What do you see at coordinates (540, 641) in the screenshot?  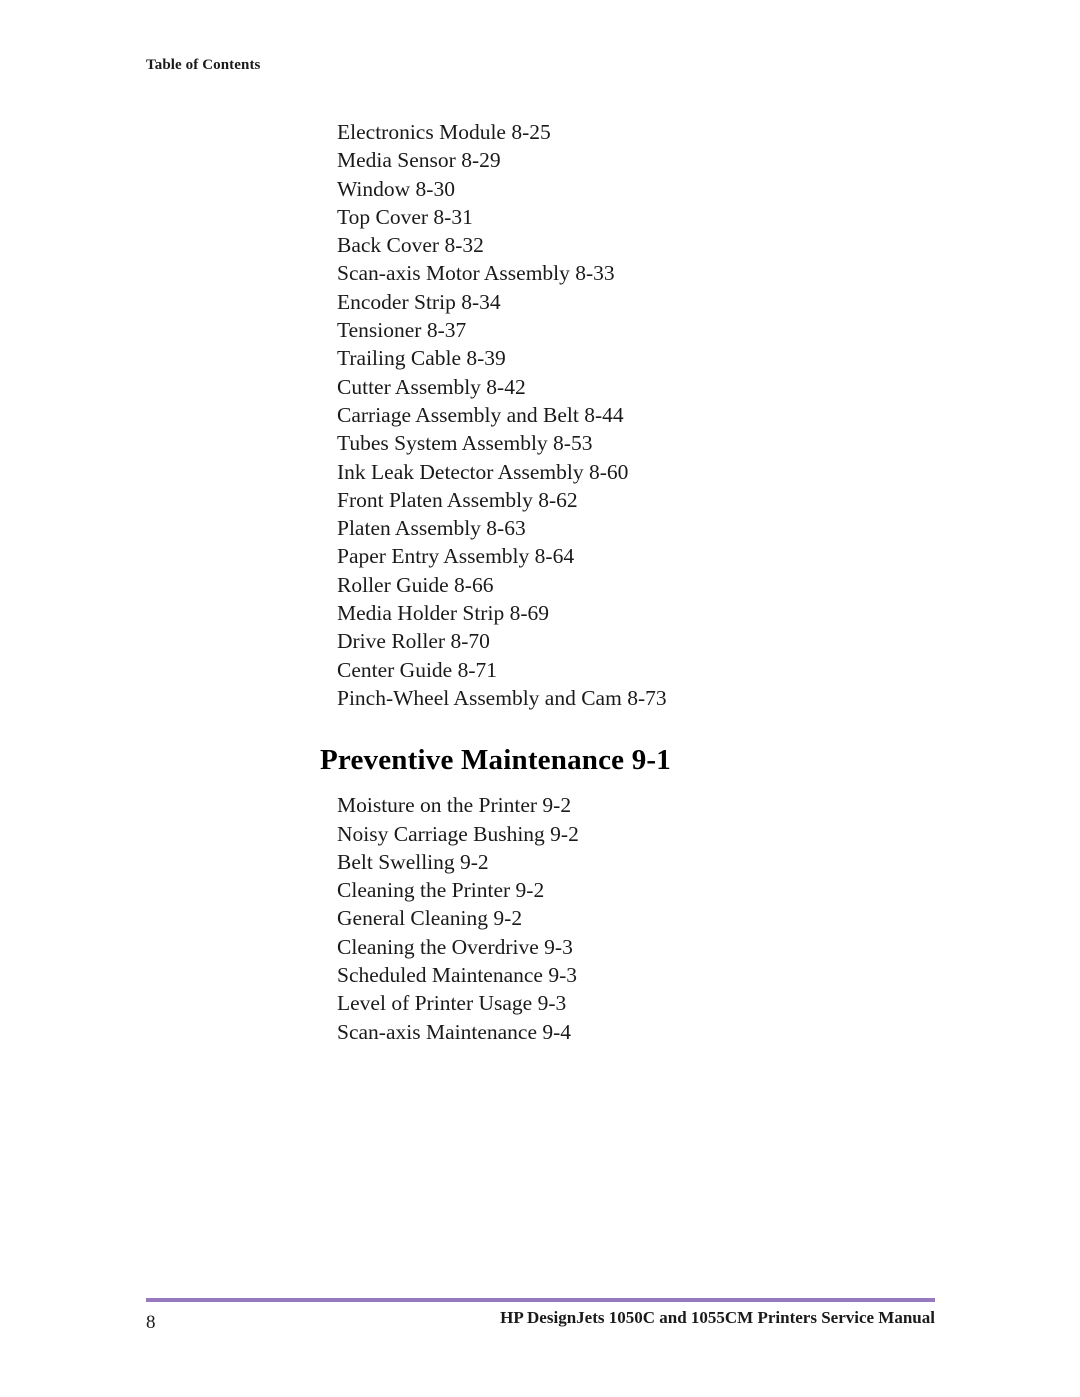 I see `toc-entry: Drive Roller 8-70` at bounding box center [540, 641].